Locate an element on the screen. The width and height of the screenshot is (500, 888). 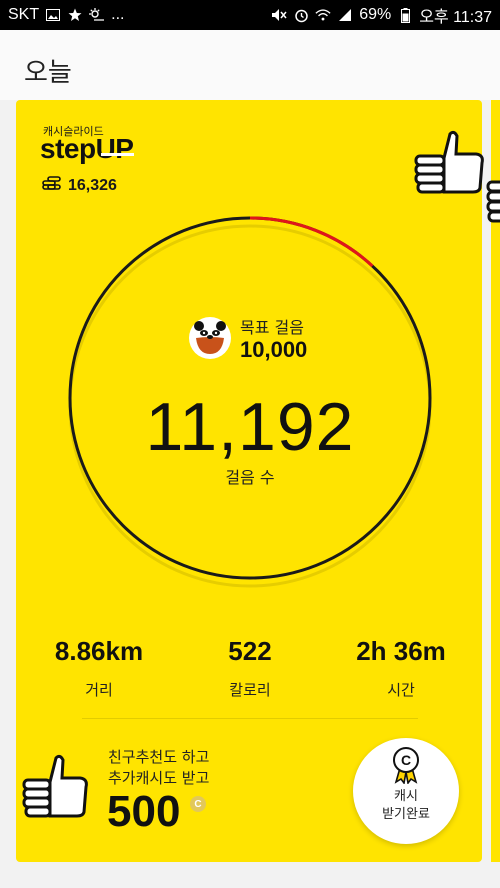
signal-icon is located at coordinates (345, 15).